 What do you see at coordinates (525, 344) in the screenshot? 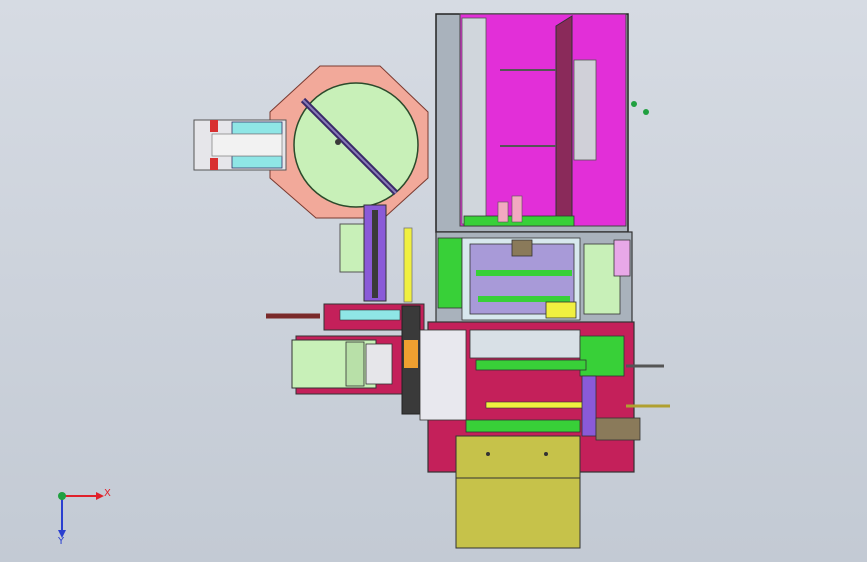
I see `base-top-block` at bounding box center [525, 344].